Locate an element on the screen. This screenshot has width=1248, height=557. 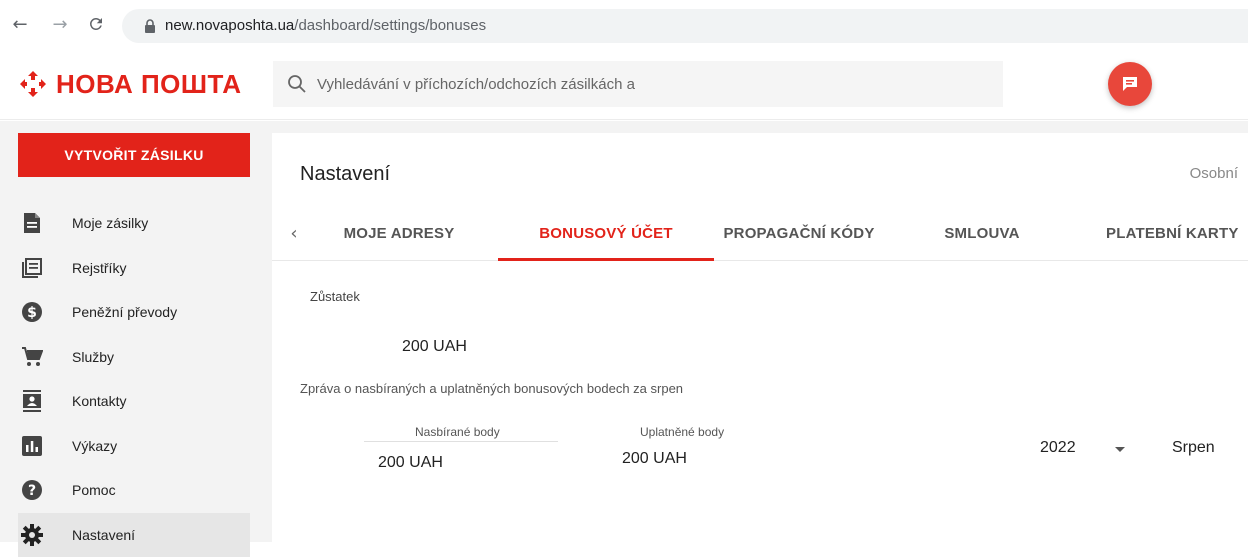
personal-link: Osobní is located at coordinates (1214, 173).